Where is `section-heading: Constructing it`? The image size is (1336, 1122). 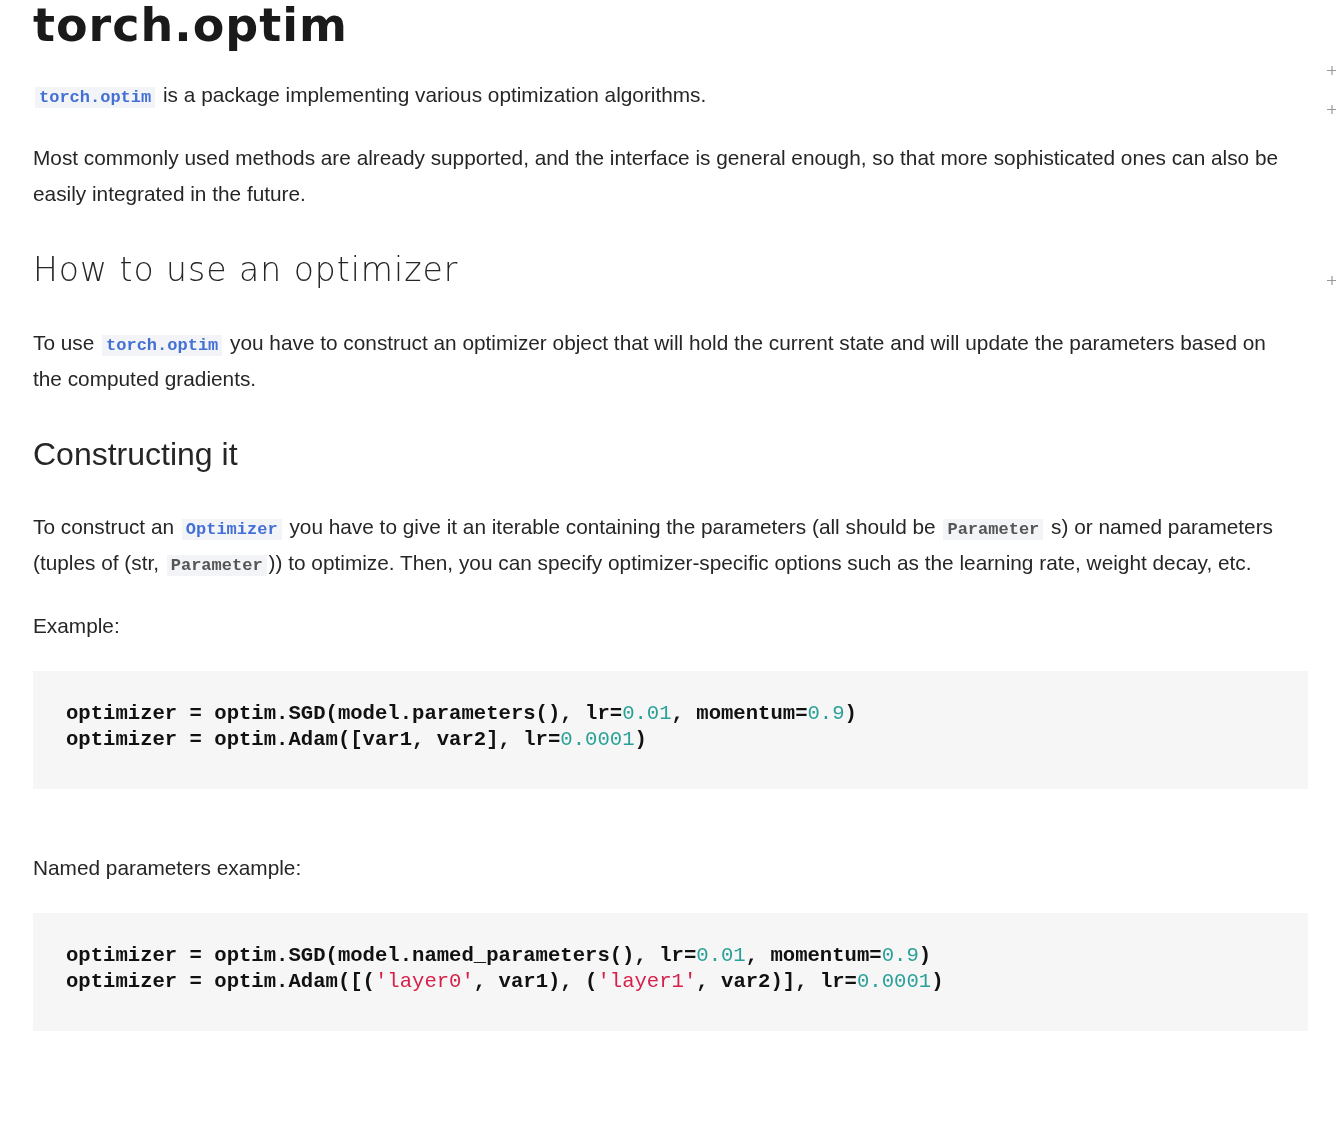
section-heading: Constructing it is located at coordinates (136, 454).